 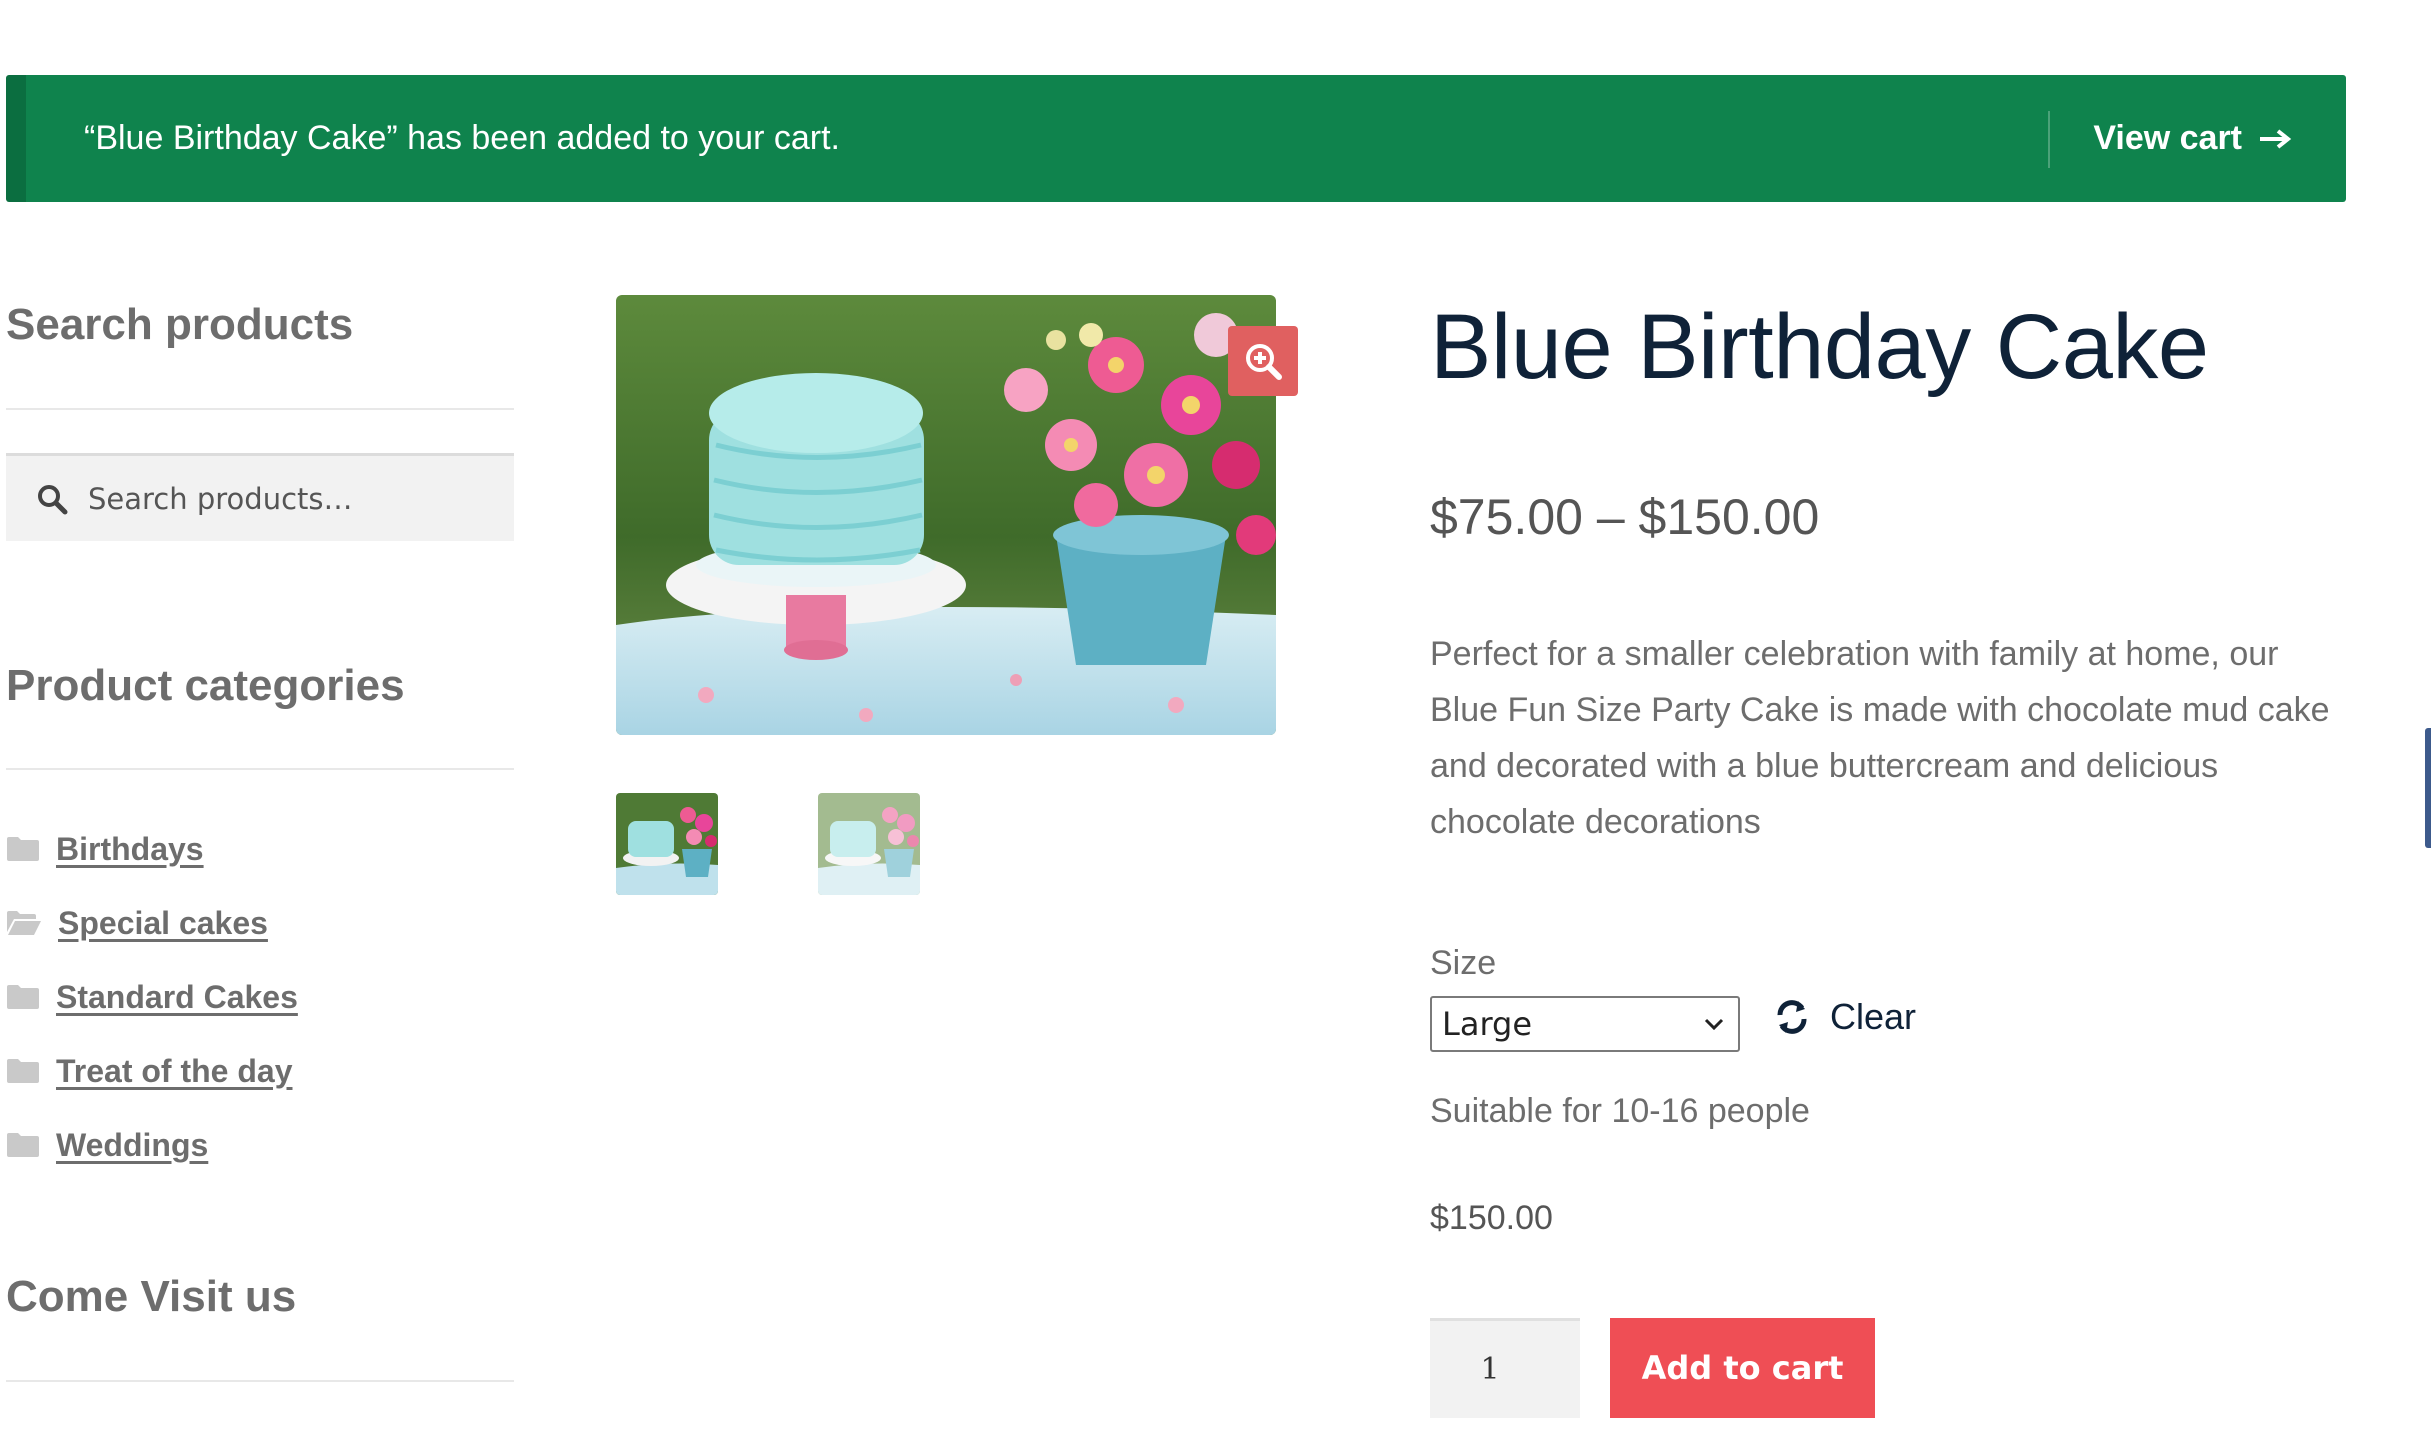 I want to click on category-link-treat-of-the-day: Treat of the day, so click(x=174, y=1071).